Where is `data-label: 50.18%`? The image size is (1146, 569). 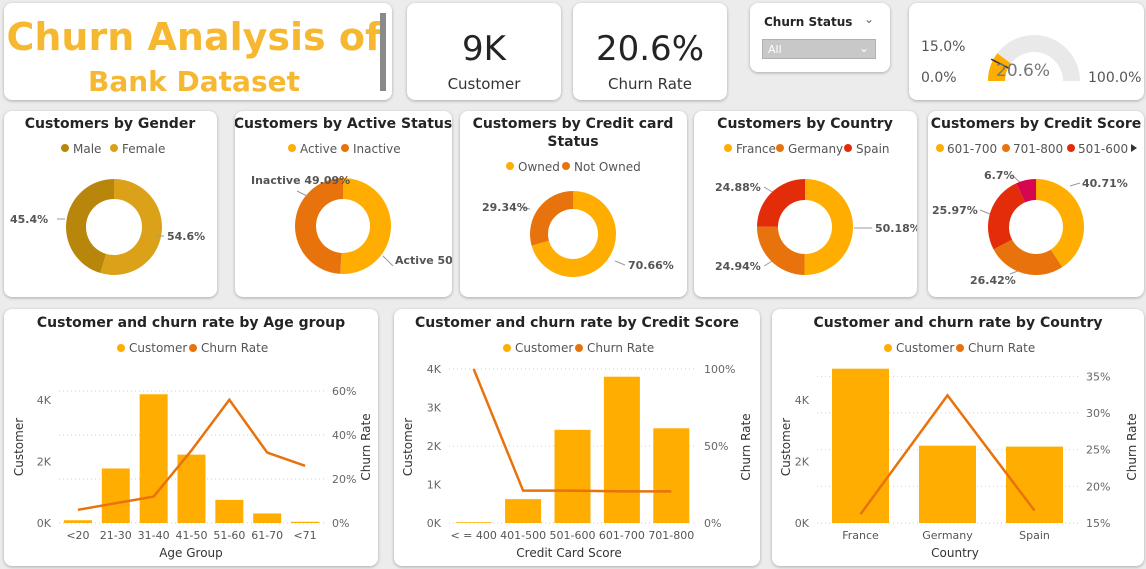 data-label: 50.18% is located at coordinates (896, 228).